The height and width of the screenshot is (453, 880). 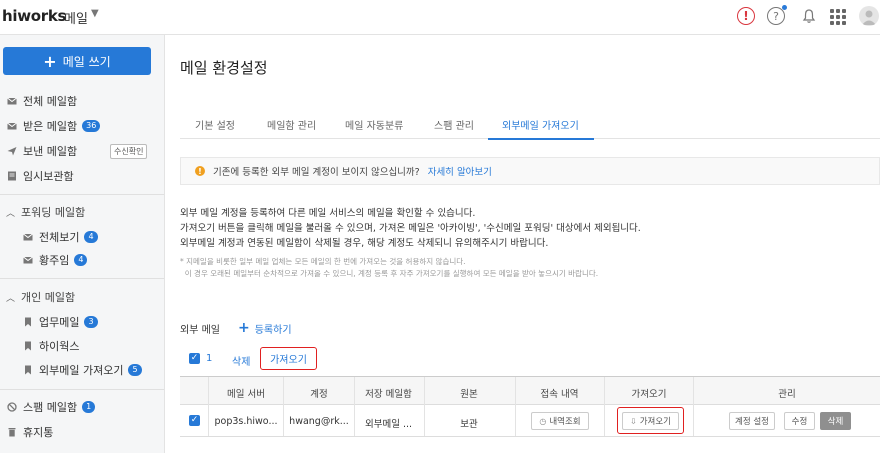 What do you see at coordinates (241, 360) in the screenshot?
I see `delete-button: 삭제` at bounding box center [241, 360].